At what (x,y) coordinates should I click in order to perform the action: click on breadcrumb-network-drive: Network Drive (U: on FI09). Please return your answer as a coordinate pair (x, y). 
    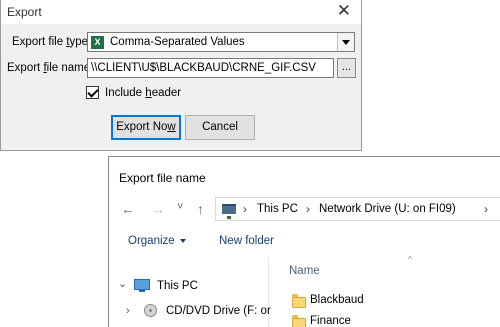
    Looking at the image, I should click on (387, 209).